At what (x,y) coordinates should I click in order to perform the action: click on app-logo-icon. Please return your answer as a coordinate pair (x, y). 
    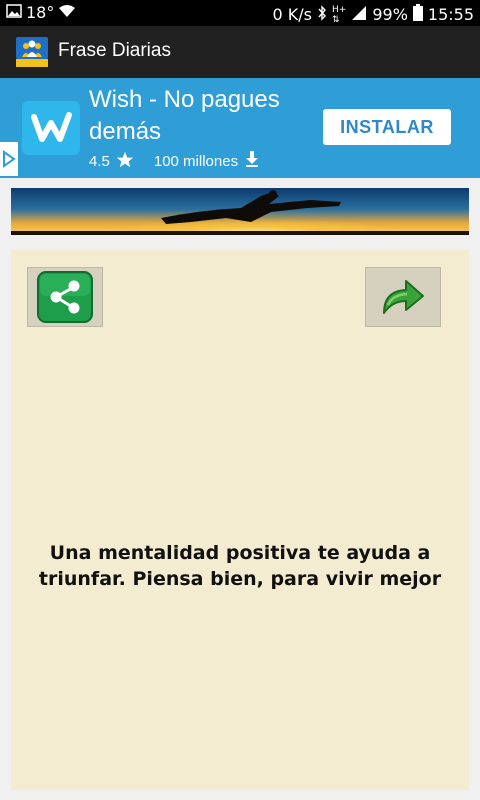
    Looking at the image, I should click on (32, 52).